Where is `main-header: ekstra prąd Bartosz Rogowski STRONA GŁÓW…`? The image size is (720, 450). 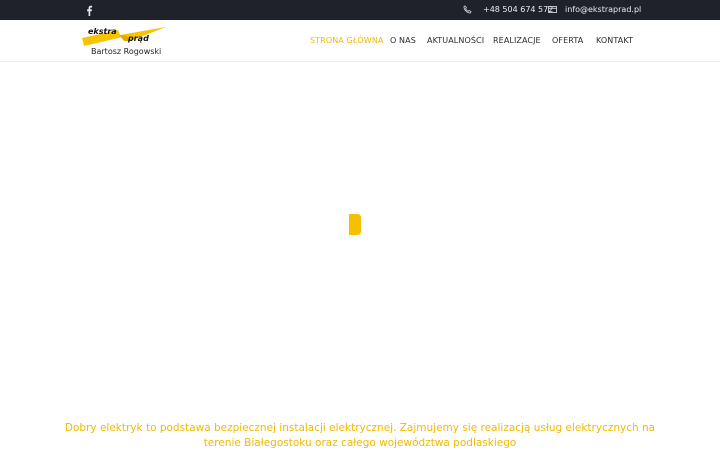
main-header: ekstra prąd Bartosz Rogowski STRONA GŁÓW… is located at coordinates (360, 41).